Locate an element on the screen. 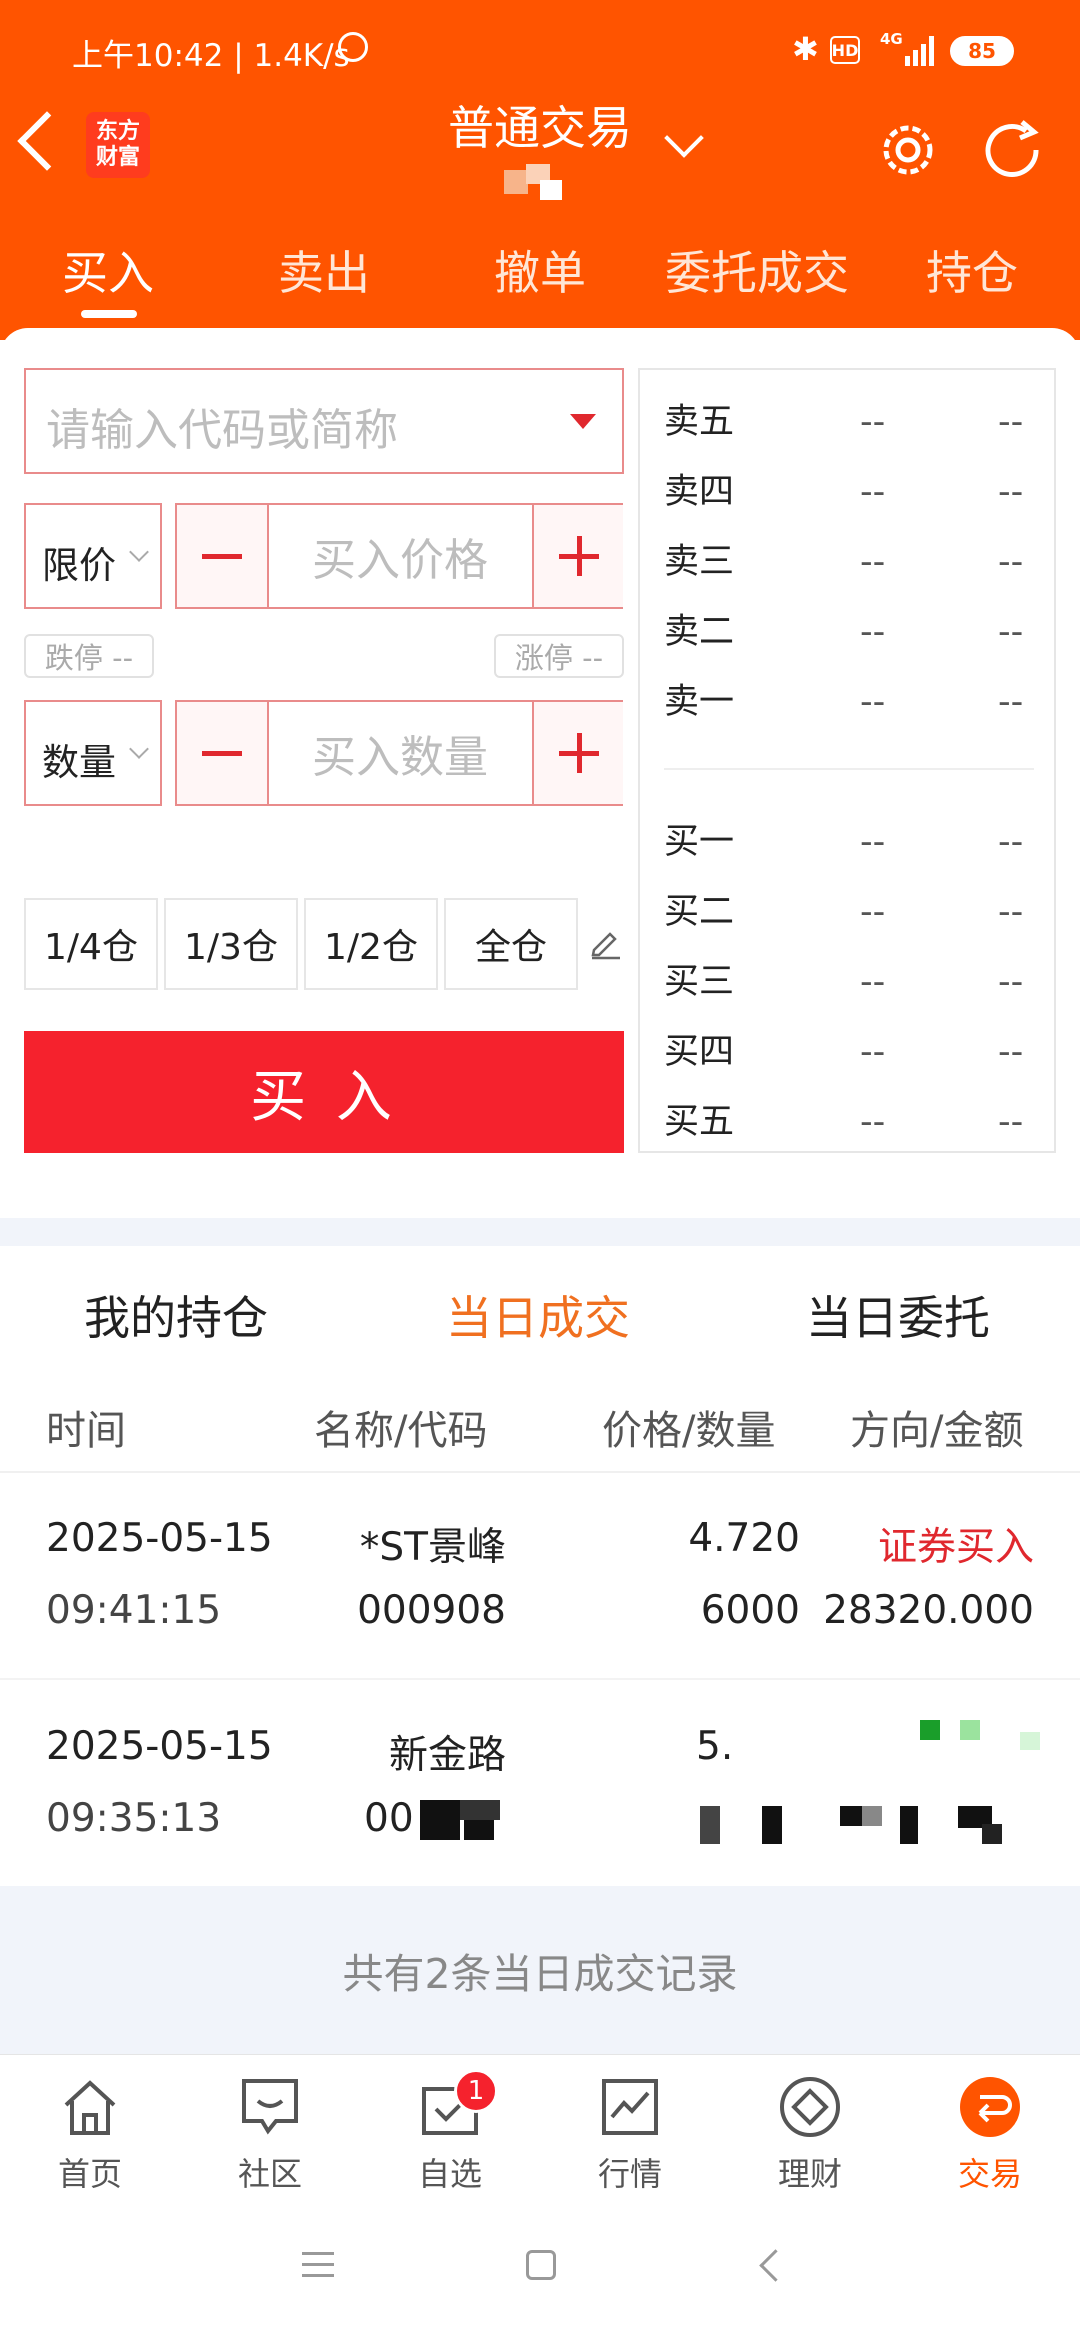 The height and width of the screenshot is (2340, 1080). home-icon is located at coordinates (90, 2107).